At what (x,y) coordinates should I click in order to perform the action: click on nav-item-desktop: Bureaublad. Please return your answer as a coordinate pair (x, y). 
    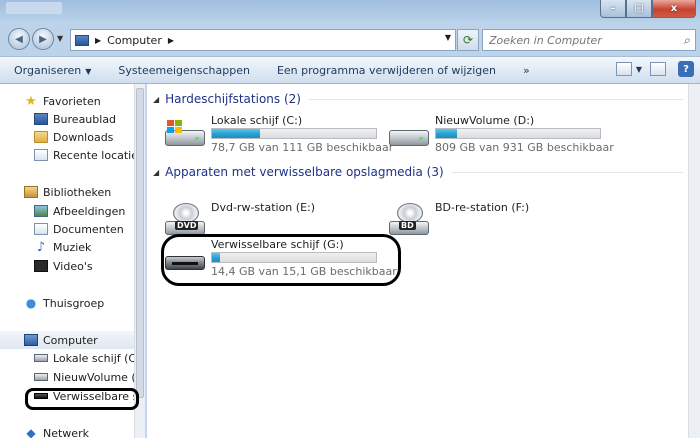
    Looking at the image, I should click on (67, 119).